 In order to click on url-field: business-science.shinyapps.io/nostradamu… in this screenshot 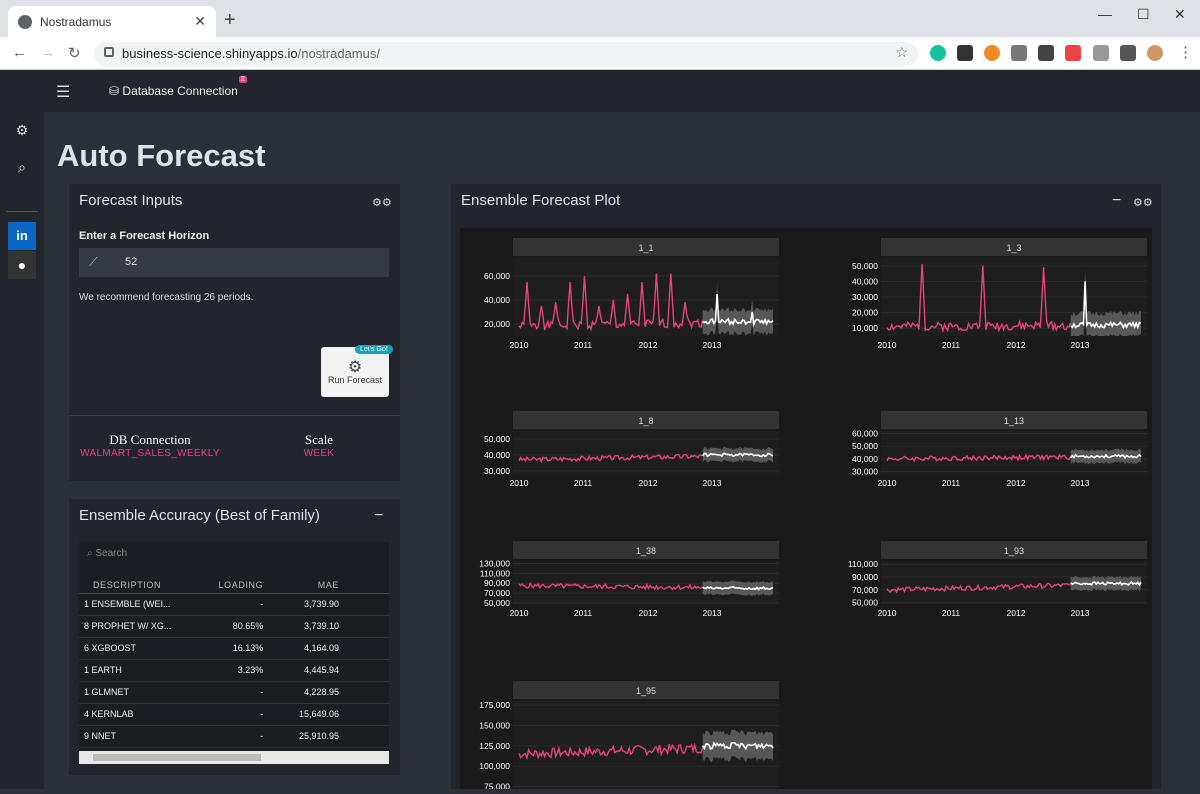, I will do `click(506, 54)`.